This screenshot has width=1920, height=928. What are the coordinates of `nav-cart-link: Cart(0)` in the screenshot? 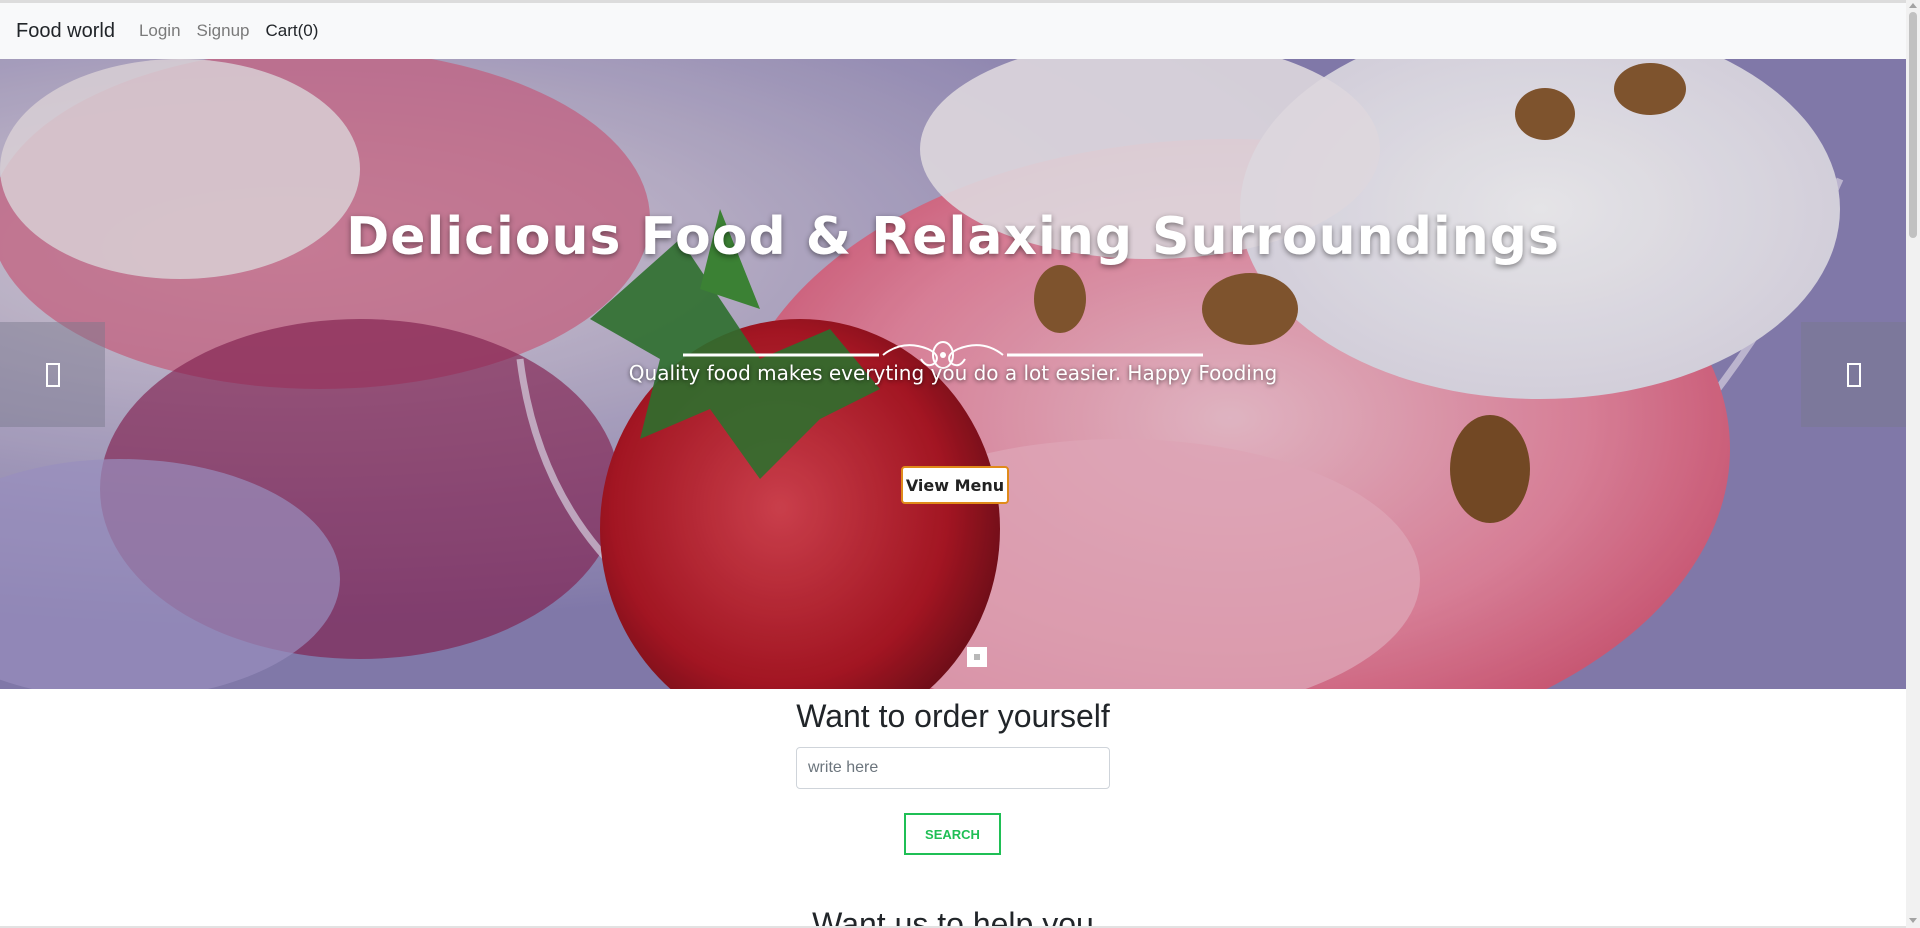 It's located at (291, 31).